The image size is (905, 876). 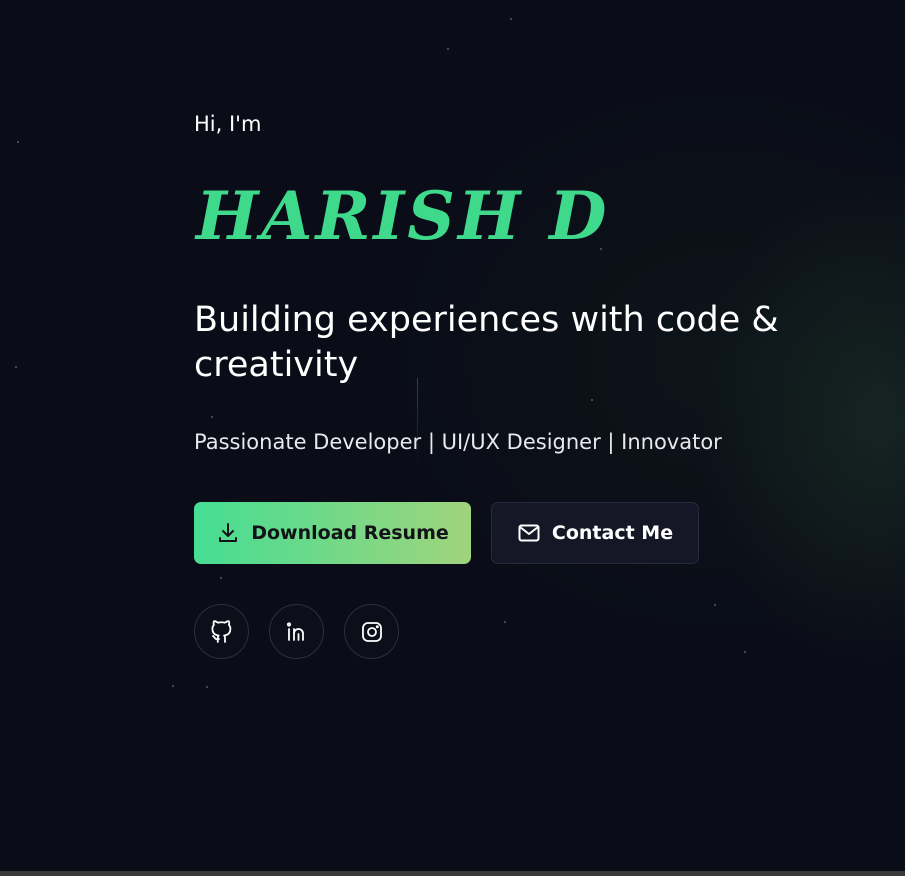 I want to click on contact-me-label: Contact Me, so click(x=612, y=533).